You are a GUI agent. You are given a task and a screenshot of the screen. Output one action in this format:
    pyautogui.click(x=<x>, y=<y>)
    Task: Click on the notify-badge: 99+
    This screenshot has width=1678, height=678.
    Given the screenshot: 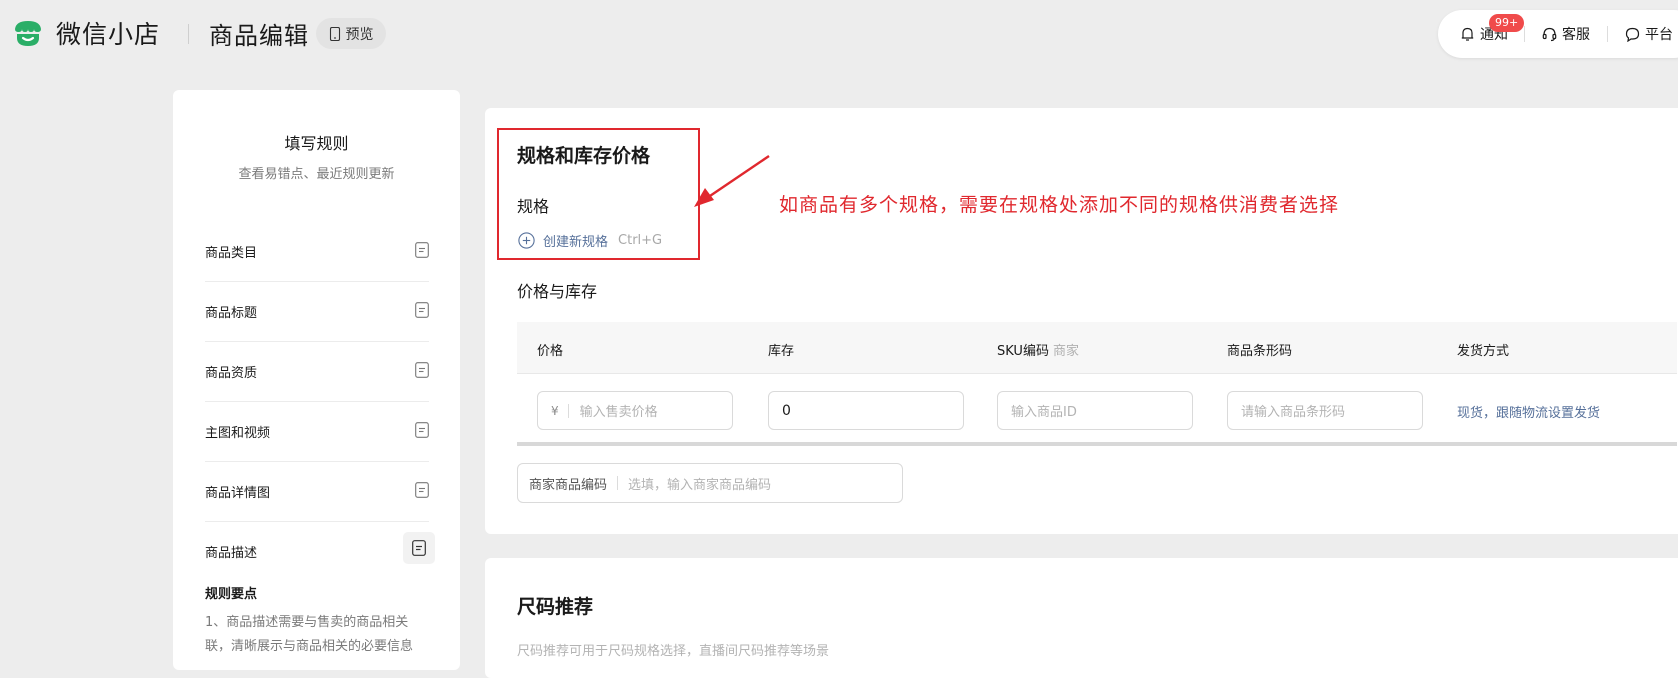 What is the action you would take?
    pyautogui.click(x=1507, y=23)
    